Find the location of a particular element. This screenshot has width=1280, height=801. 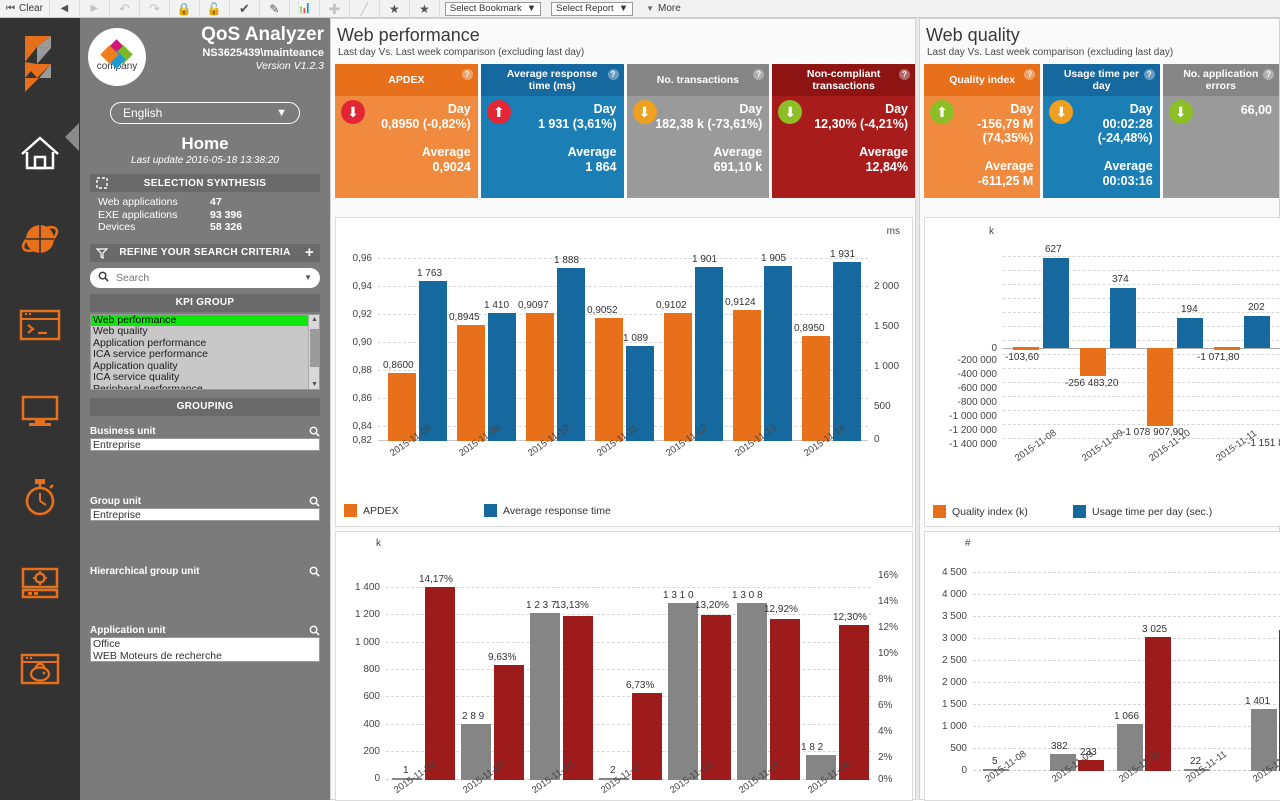

clear-button: ⏮ Clear is located at coordinates (25, 9).